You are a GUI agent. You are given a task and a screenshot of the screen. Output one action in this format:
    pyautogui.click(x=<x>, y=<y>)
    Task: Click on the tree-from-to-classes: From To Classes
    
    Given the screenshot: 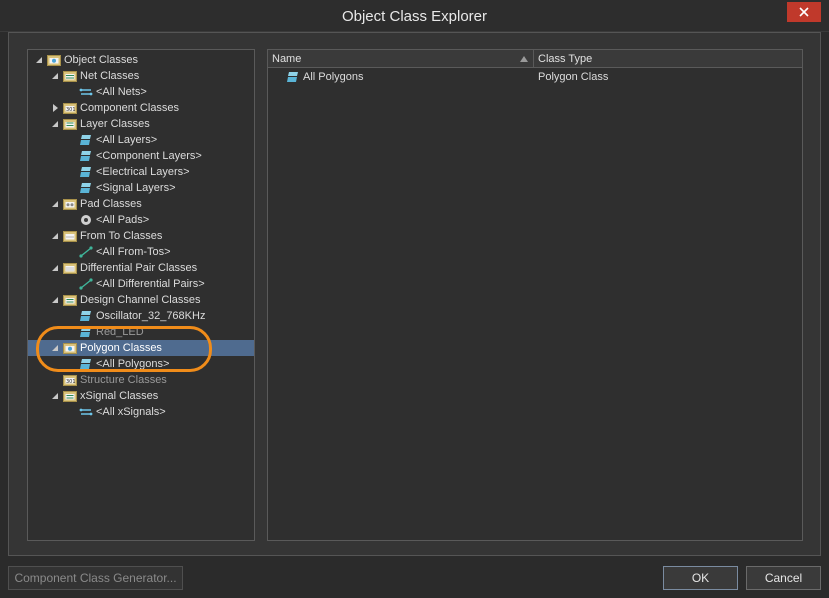 What is the action you would take?
    pyautogui.click(x=141, y=236)
    